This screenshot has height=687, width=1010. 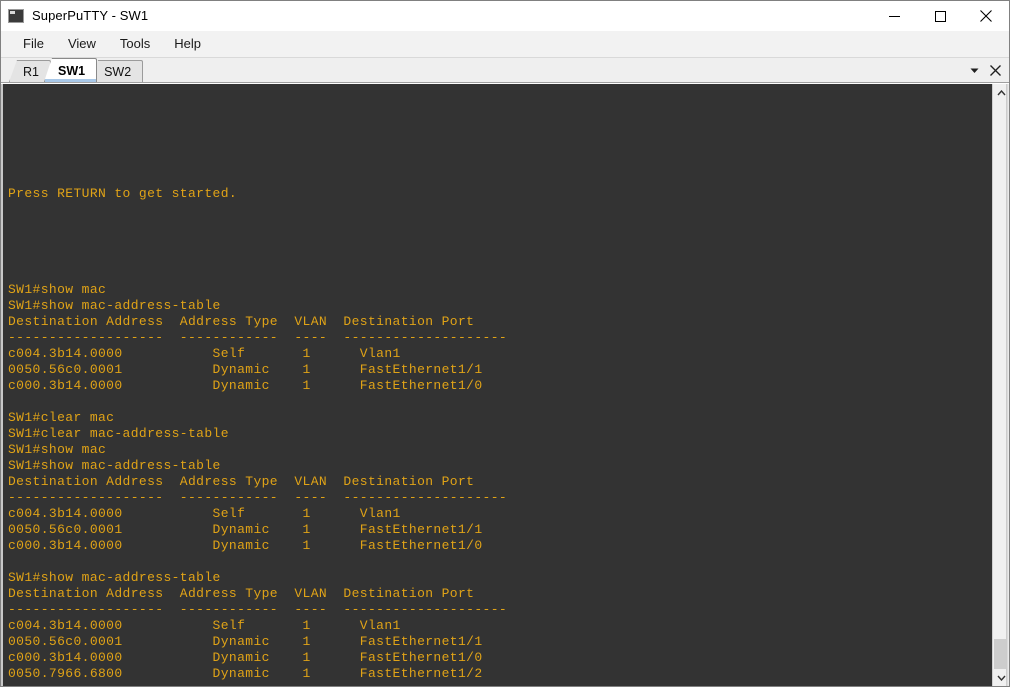 What do you see at coordinates (135, 44) in the screenshot?
I see `menu-item-tools: Tools` at bounding box center [135, 44].